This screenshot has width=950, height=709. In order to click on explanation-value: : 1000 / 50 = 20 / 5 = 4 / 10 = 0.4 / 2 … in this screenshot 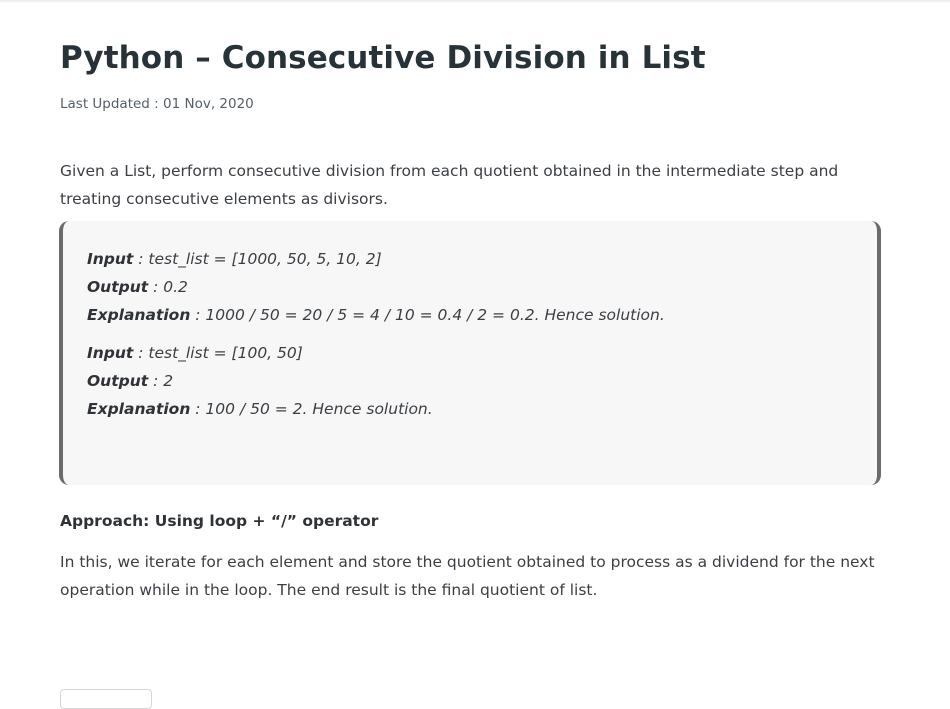, I will do `click(427, 315)`.